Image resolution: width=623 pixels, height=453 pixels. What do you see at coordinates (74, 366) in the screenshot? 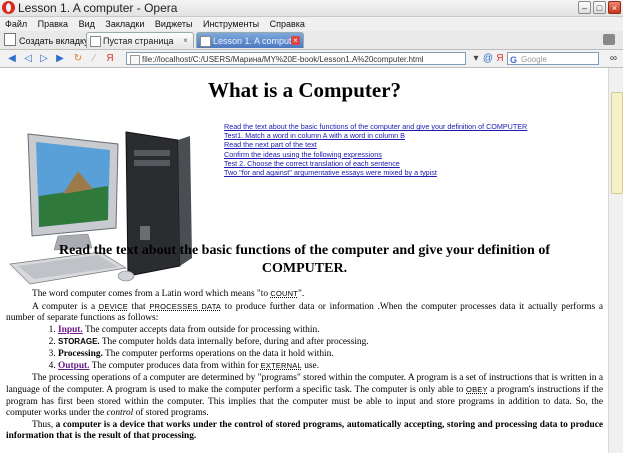
I see `function-output-link: Output.` at bounding box center [74, 366].